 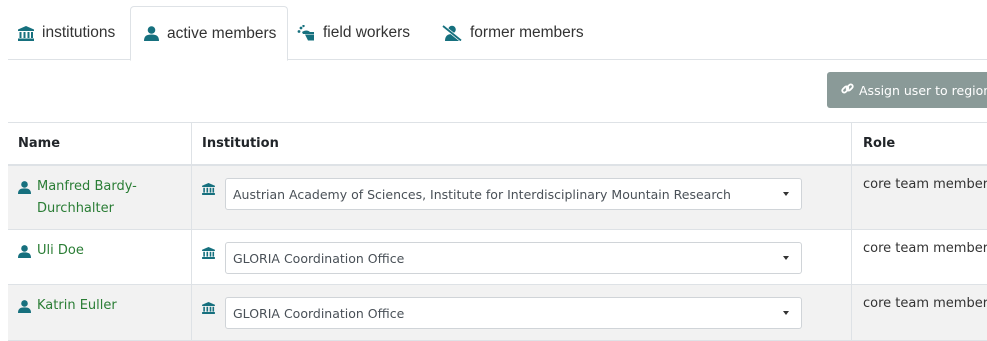 What do you see at coordinates (521, 143) in the screenshot?
I see `column-header-institution: Institution` at bounding box center [521, 143].